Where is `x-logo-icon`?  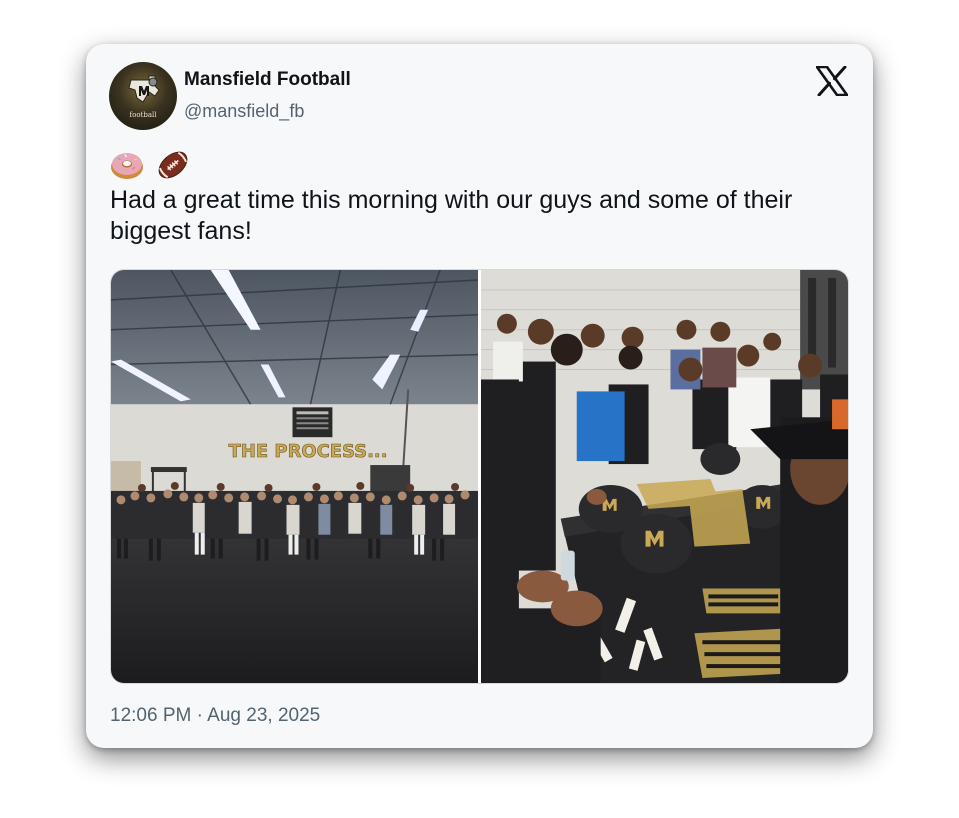 x-logo-icon is located at coordinates (832, 81).